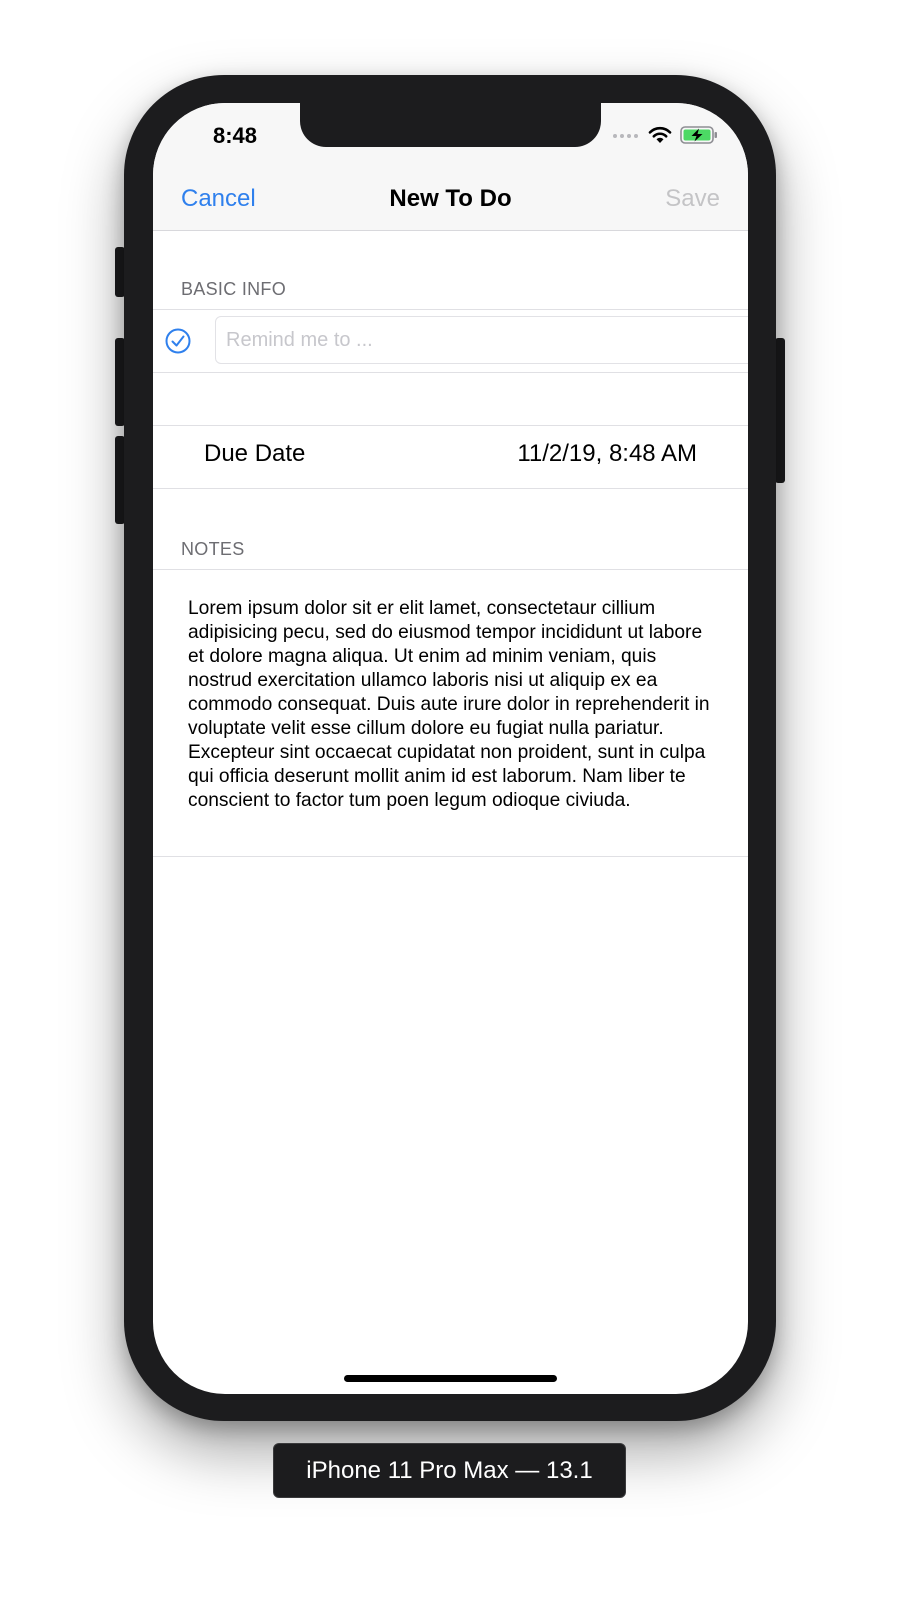 The height and width of the screenshot is (1606, 922). I want to click on home-indicator, so click(450, 1378).